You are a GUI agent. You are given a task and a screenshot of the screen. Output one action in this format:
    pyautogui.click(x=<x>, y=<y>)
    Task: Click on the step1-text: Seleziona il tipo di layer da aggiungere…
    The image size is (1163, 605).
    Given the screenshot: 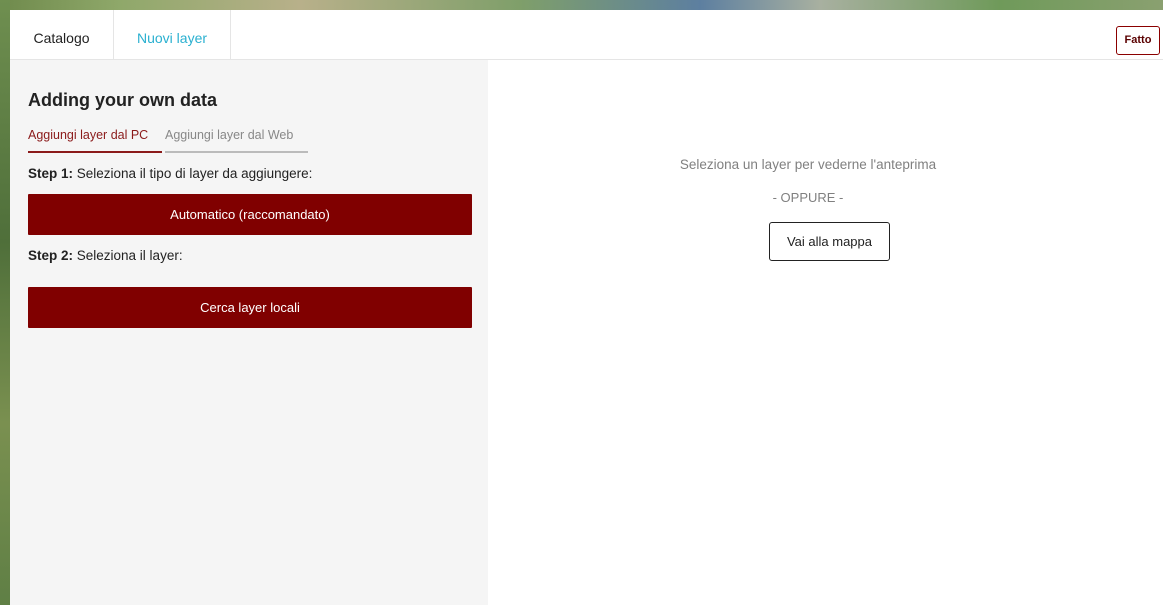 What is the action you would take?
    pyautogui.click(x=193, y=173)
    